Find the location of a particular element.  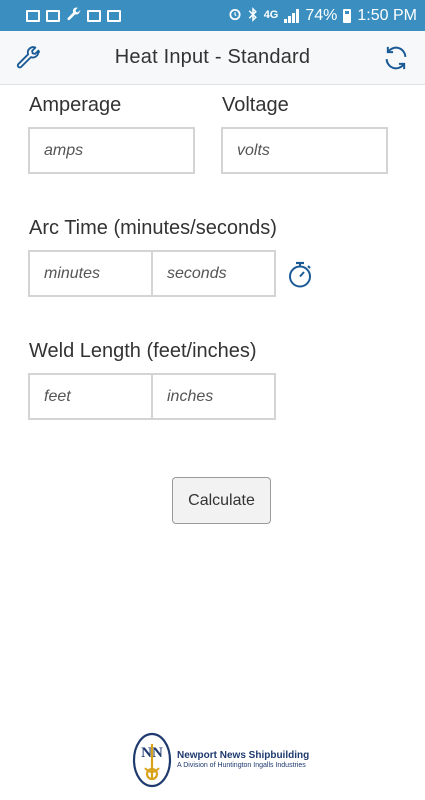

network-type: 4G is located at coordinates (271, 15).